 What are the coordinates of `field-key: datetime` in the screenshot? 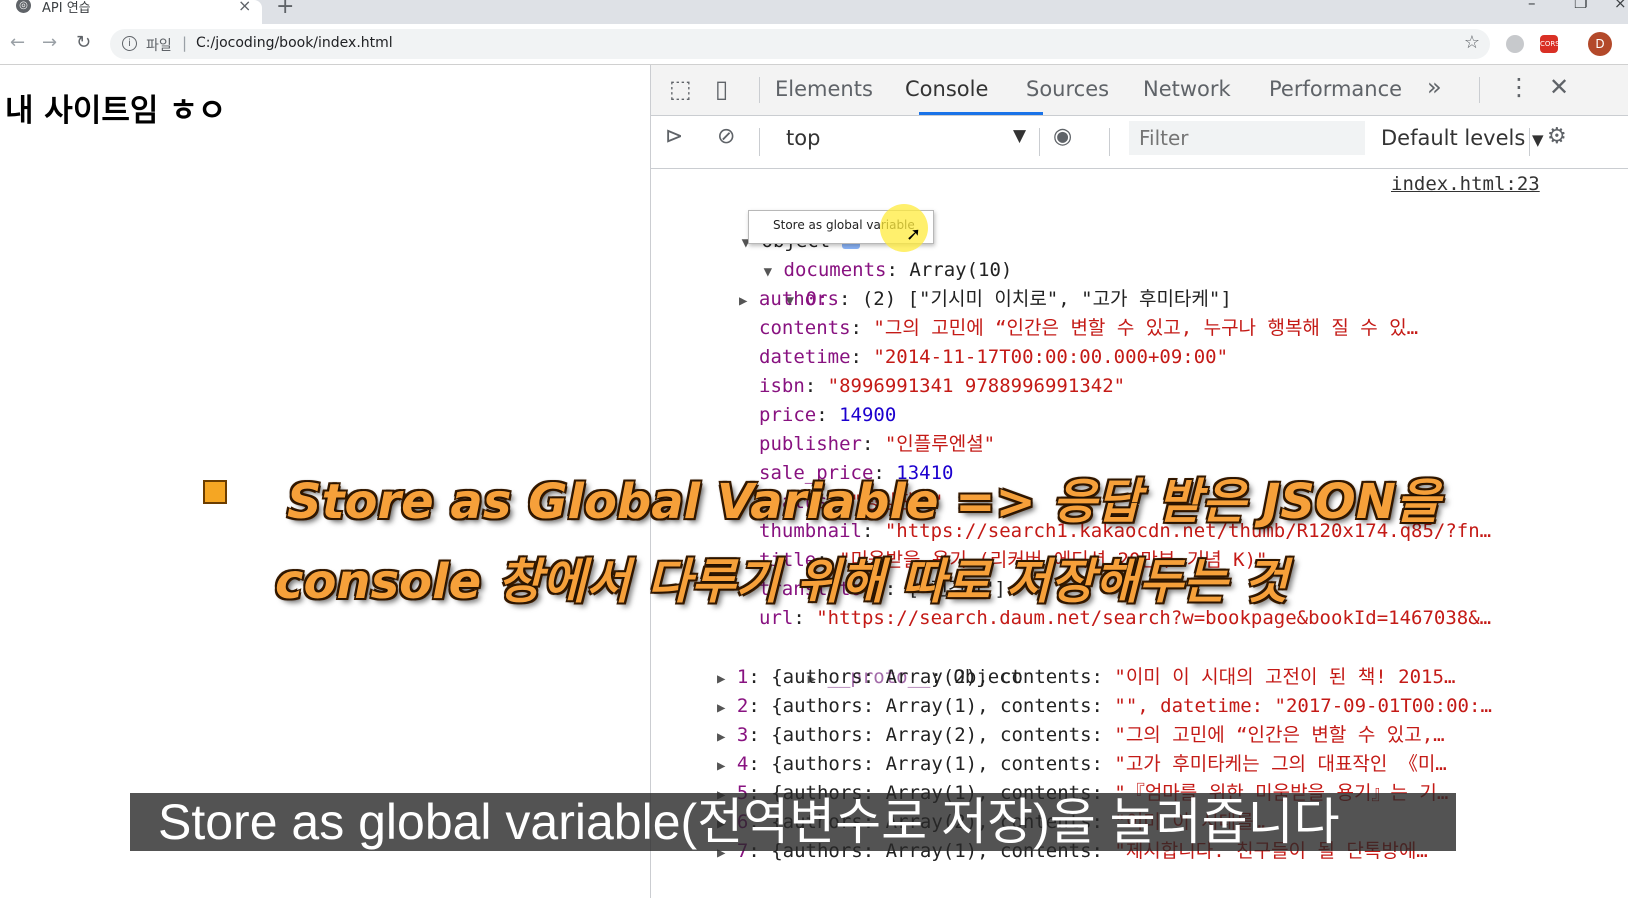 It's located at (805, 357).